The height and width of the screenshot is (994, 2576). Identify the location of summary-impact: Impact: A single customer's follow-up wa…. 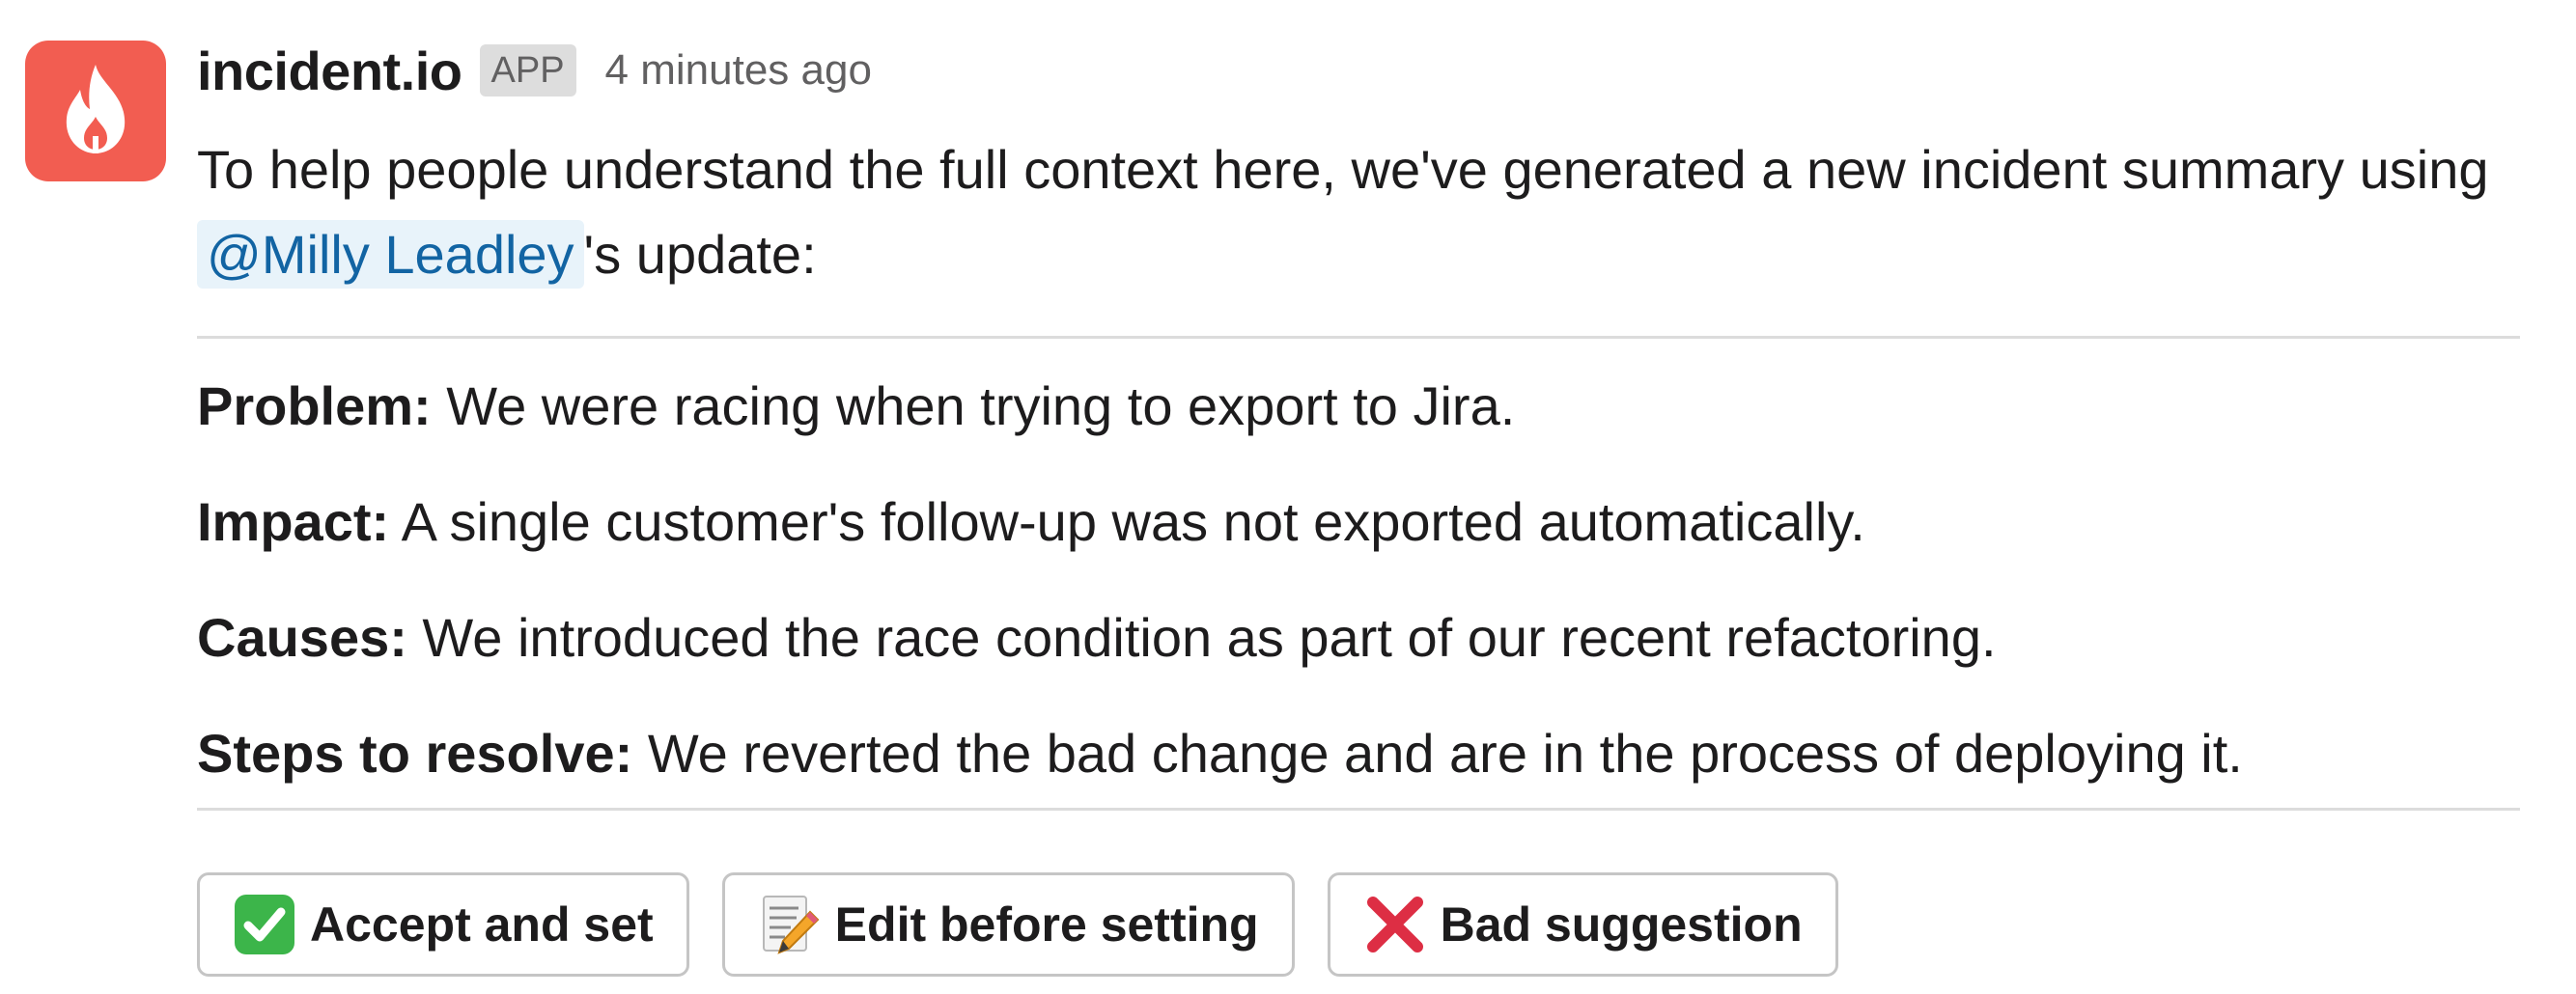
(1361, 522).